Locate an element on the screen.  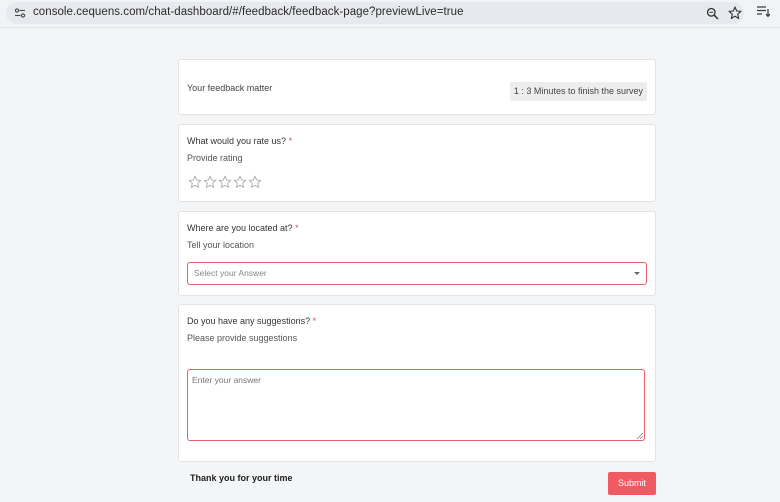
star-rating is located at coordinates (225, 182).